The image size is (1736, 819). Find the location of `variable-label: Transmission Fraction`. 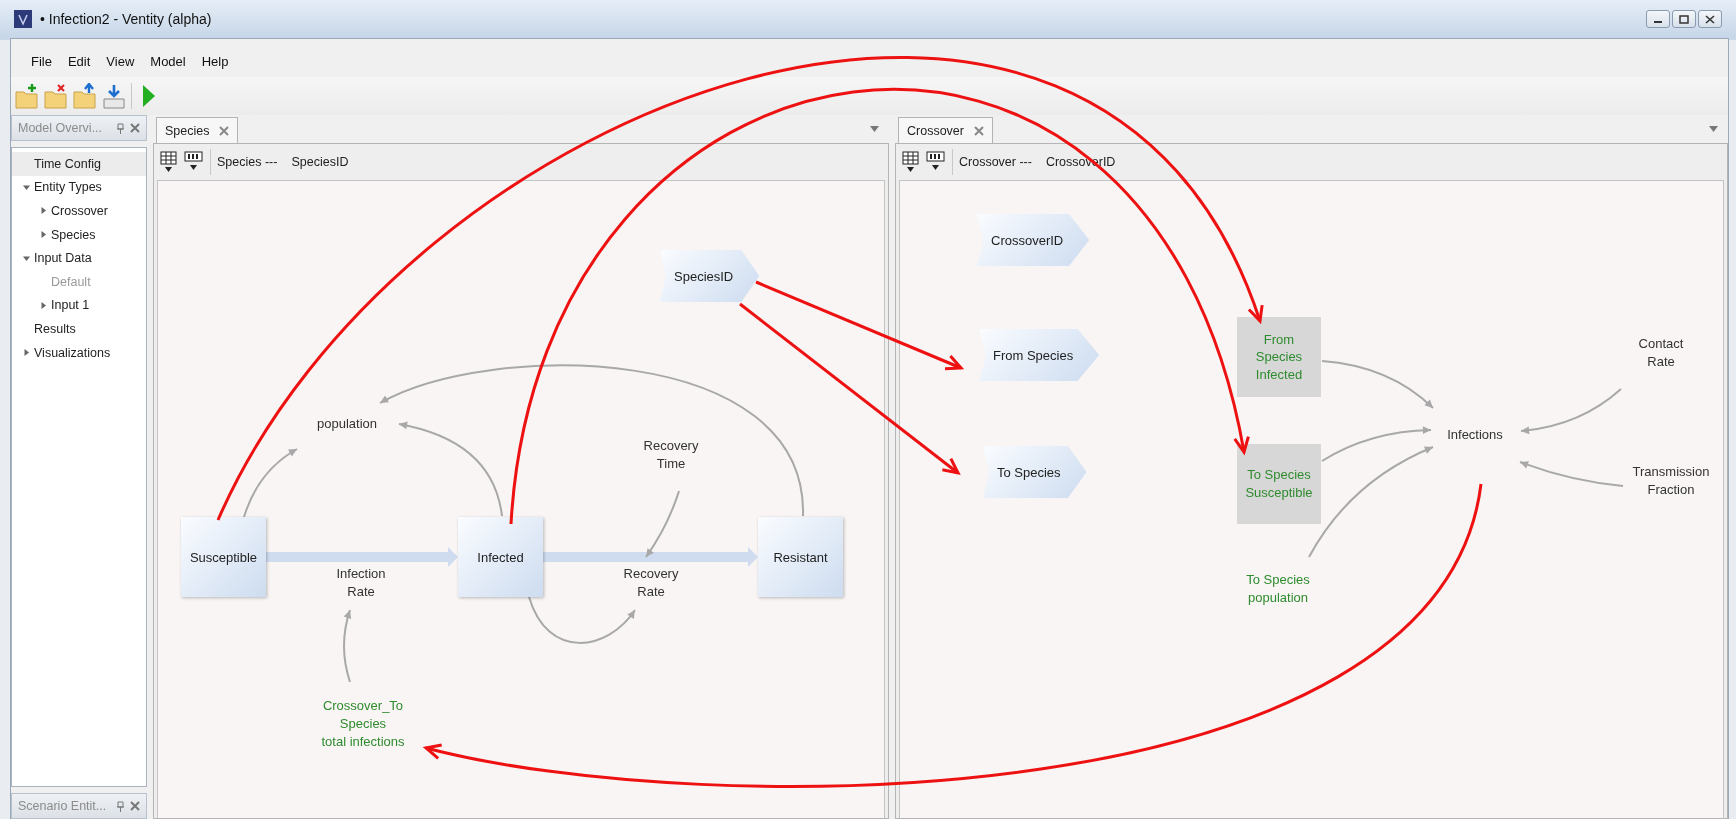

variable-label: Transmission Fraction is located at coordinates (1671, 480).